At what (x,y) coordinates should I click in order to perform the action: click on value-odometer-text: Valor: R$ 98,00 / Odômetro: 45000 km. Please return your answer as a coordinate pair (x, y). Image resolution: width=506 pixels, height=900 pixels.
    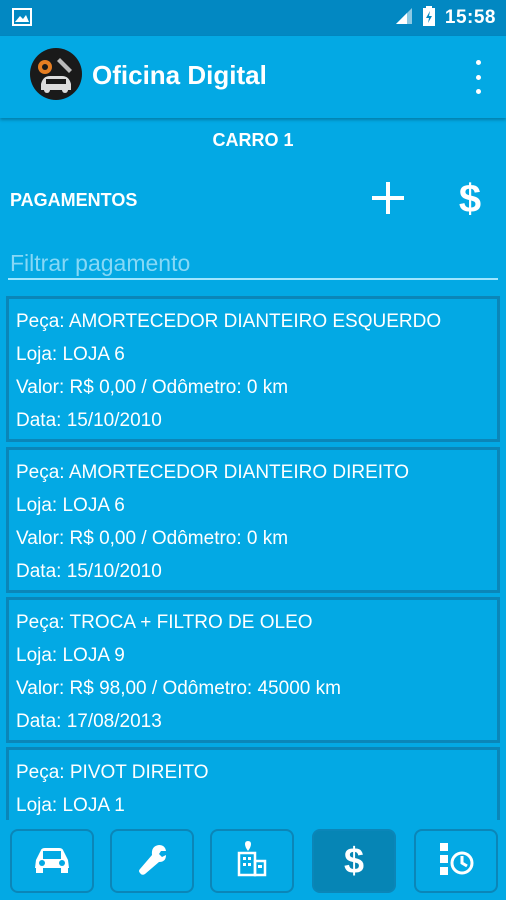
    Looking at the image, I should click on (178, 688).